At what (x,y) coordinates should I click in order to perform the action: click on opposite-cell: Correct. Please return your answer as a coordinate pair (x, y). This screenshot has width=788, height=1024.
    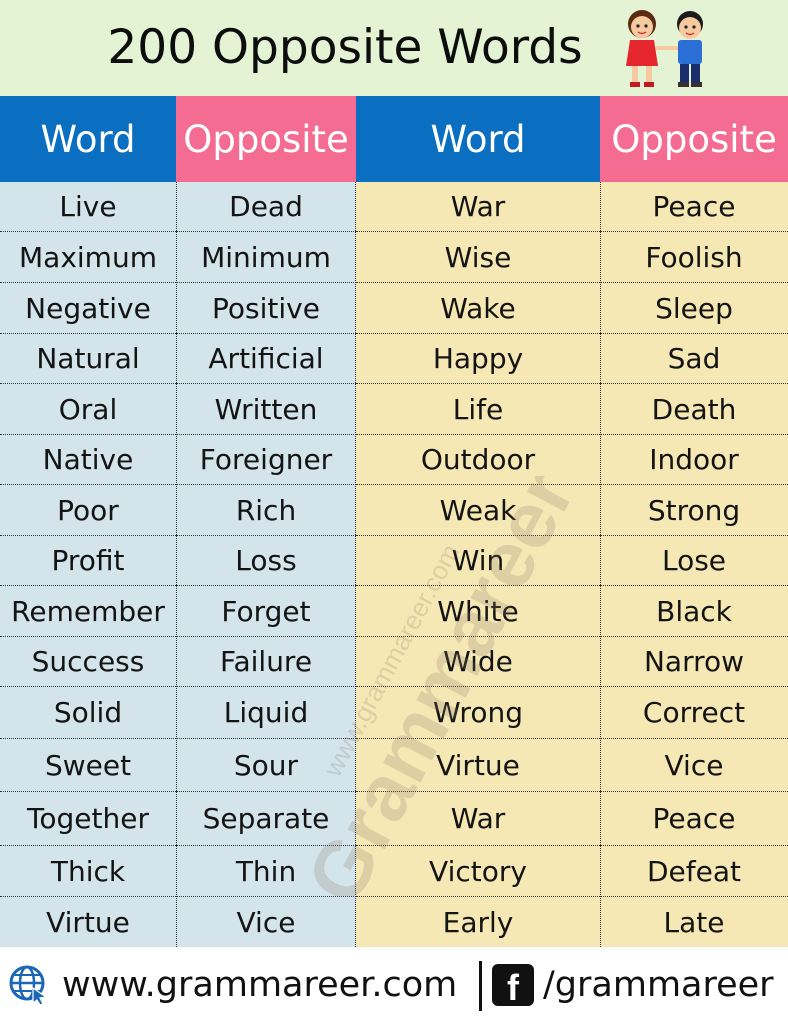
    Looking at the image, I should click on (694, 713).